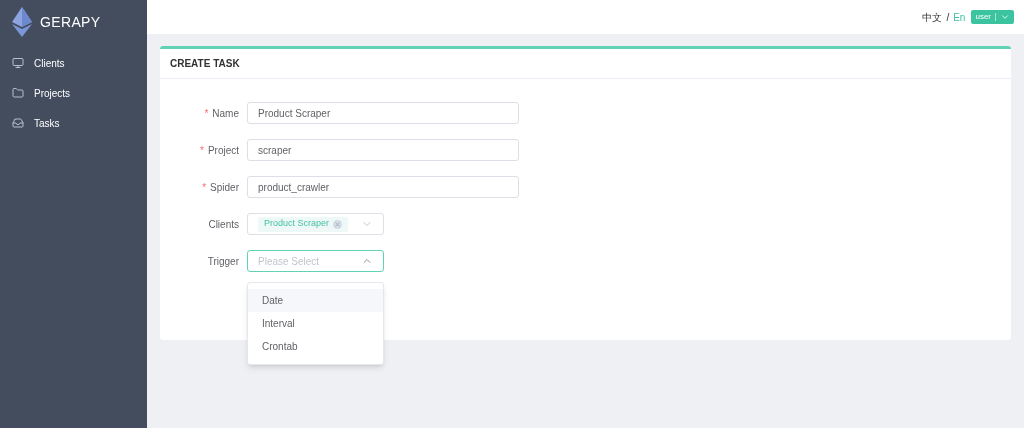 This screenshot has width=1024, height=428. Describe the element at coordinates (1005, 17) in the screenshot. I see `chevron-down-icon` at that location.